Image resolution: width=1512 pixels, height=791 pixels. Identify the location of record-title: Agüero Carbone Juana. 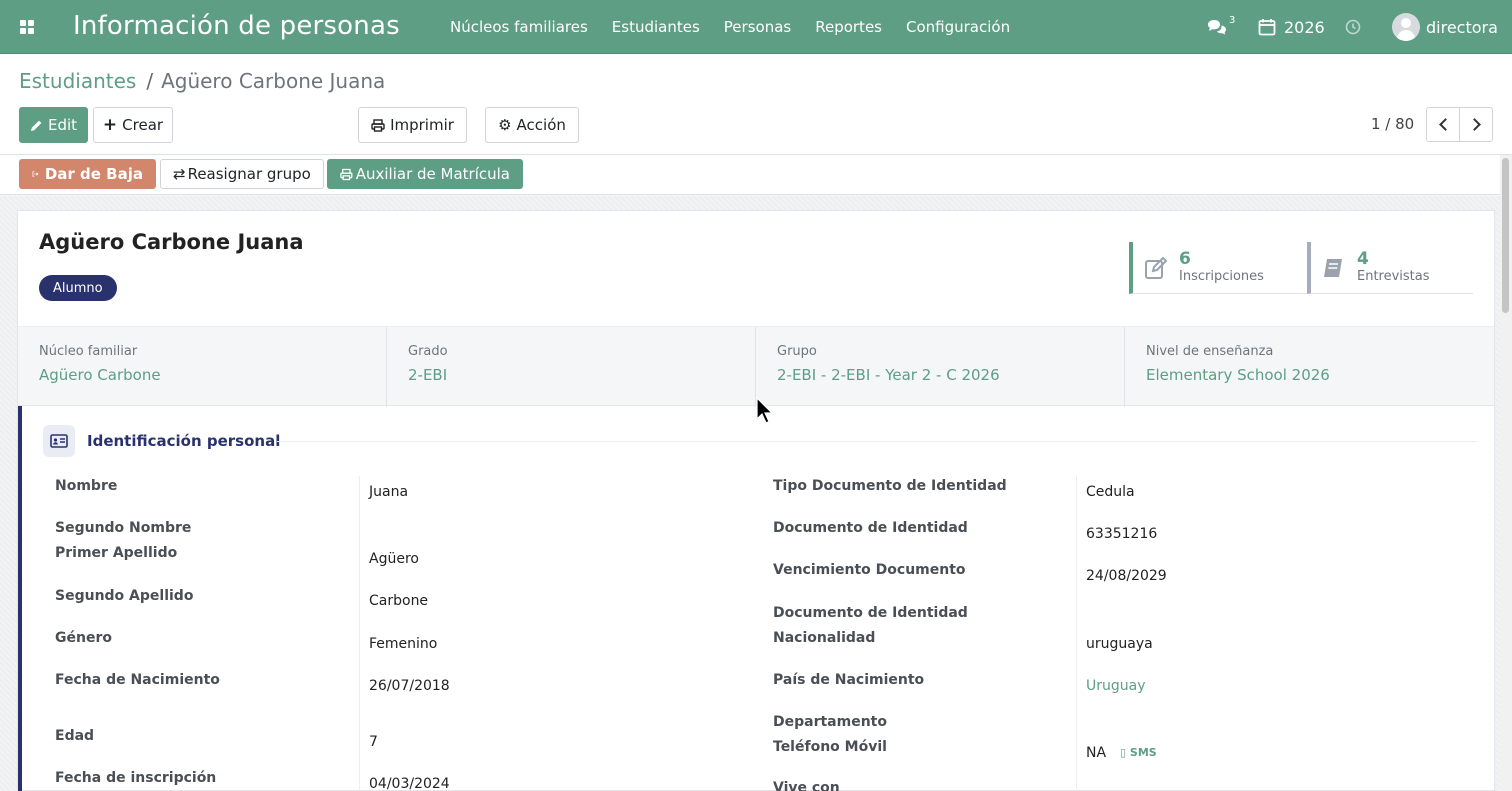
(171, 242).